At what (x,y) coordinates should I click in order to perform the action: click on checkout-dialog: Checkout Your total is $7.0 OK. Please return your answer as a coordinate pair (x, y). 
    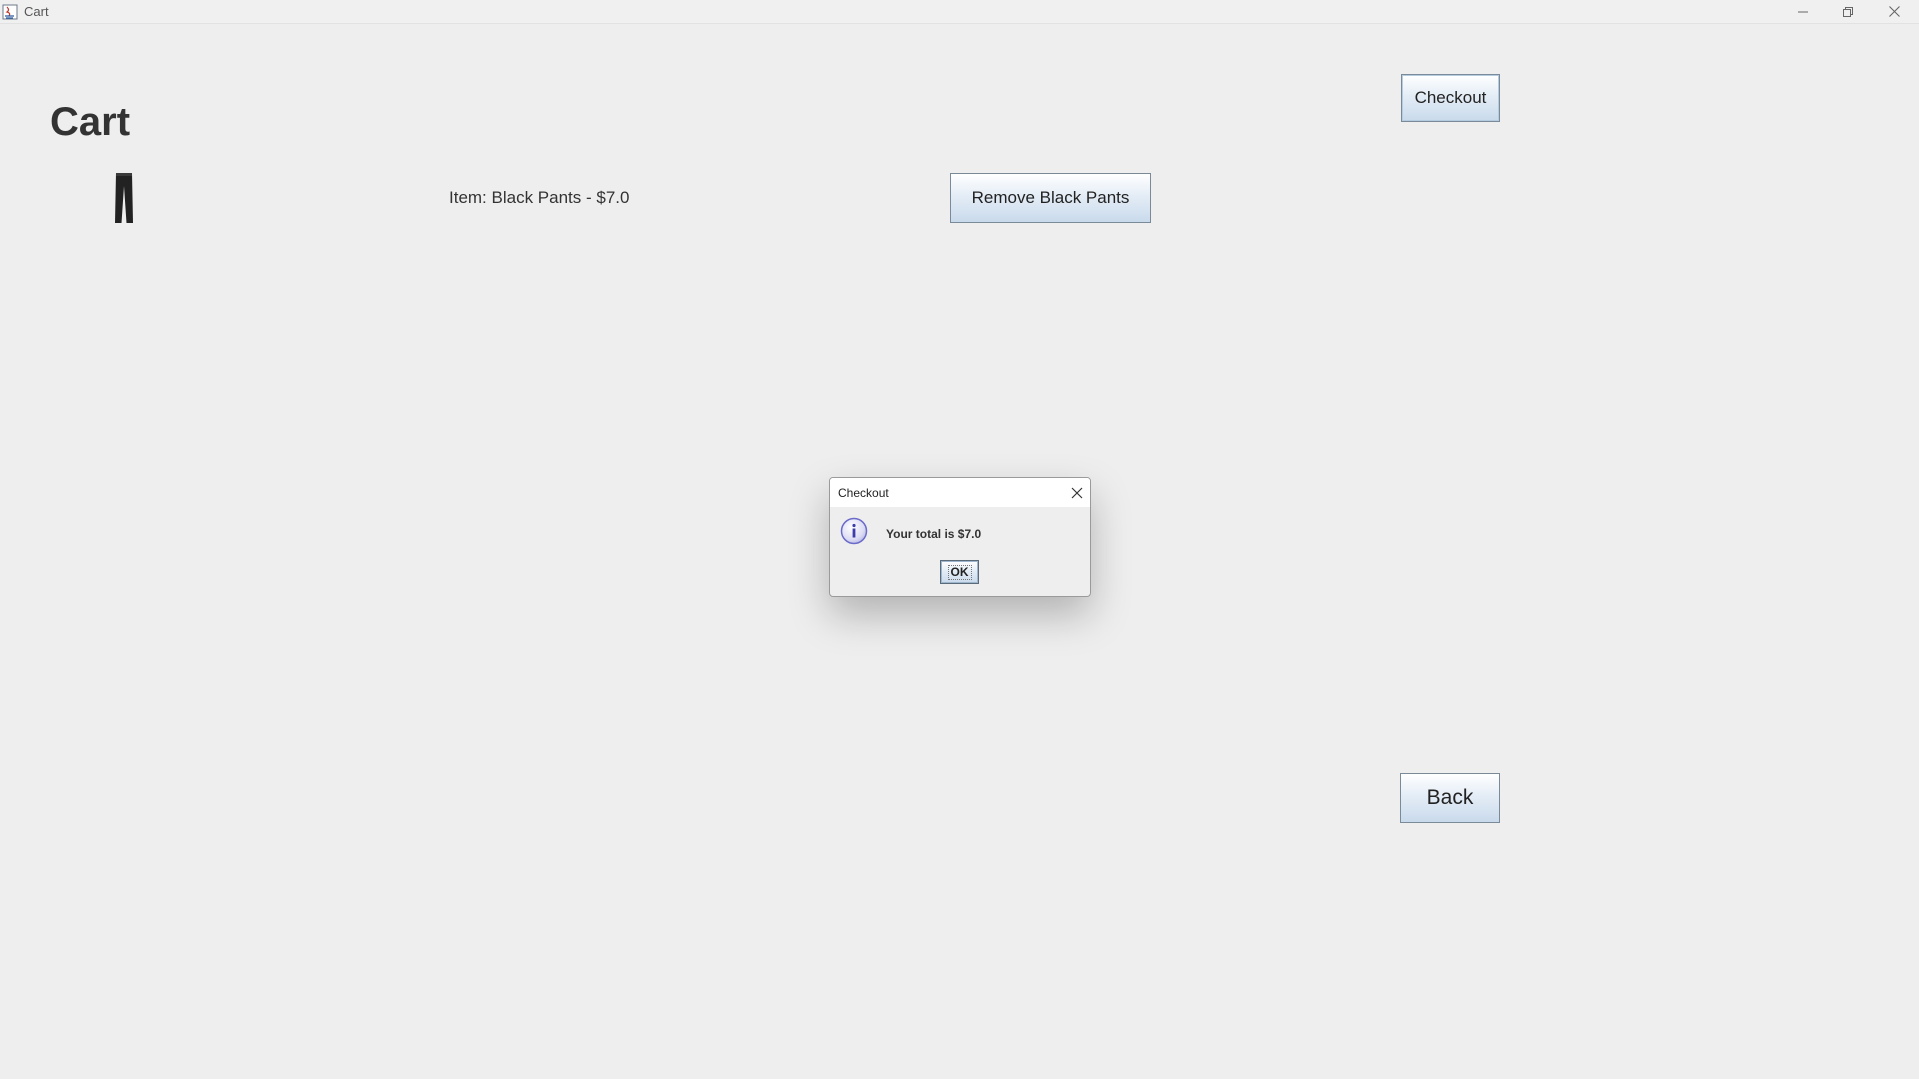
    Looking at the image, I should click on (960, 537).